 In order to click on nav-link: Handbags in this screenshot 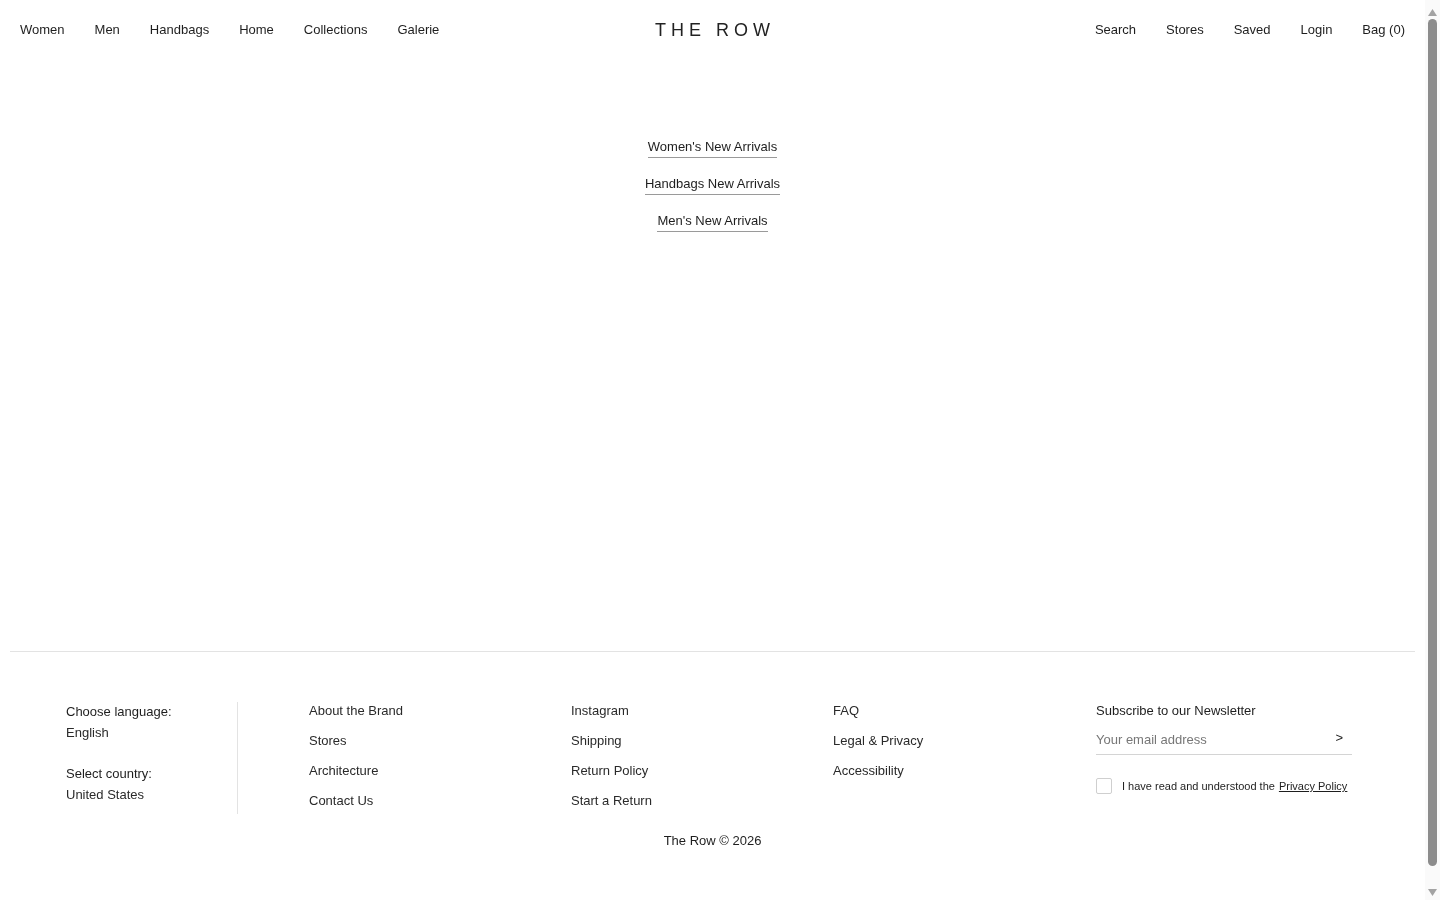, I will do `click(179, 30)`.